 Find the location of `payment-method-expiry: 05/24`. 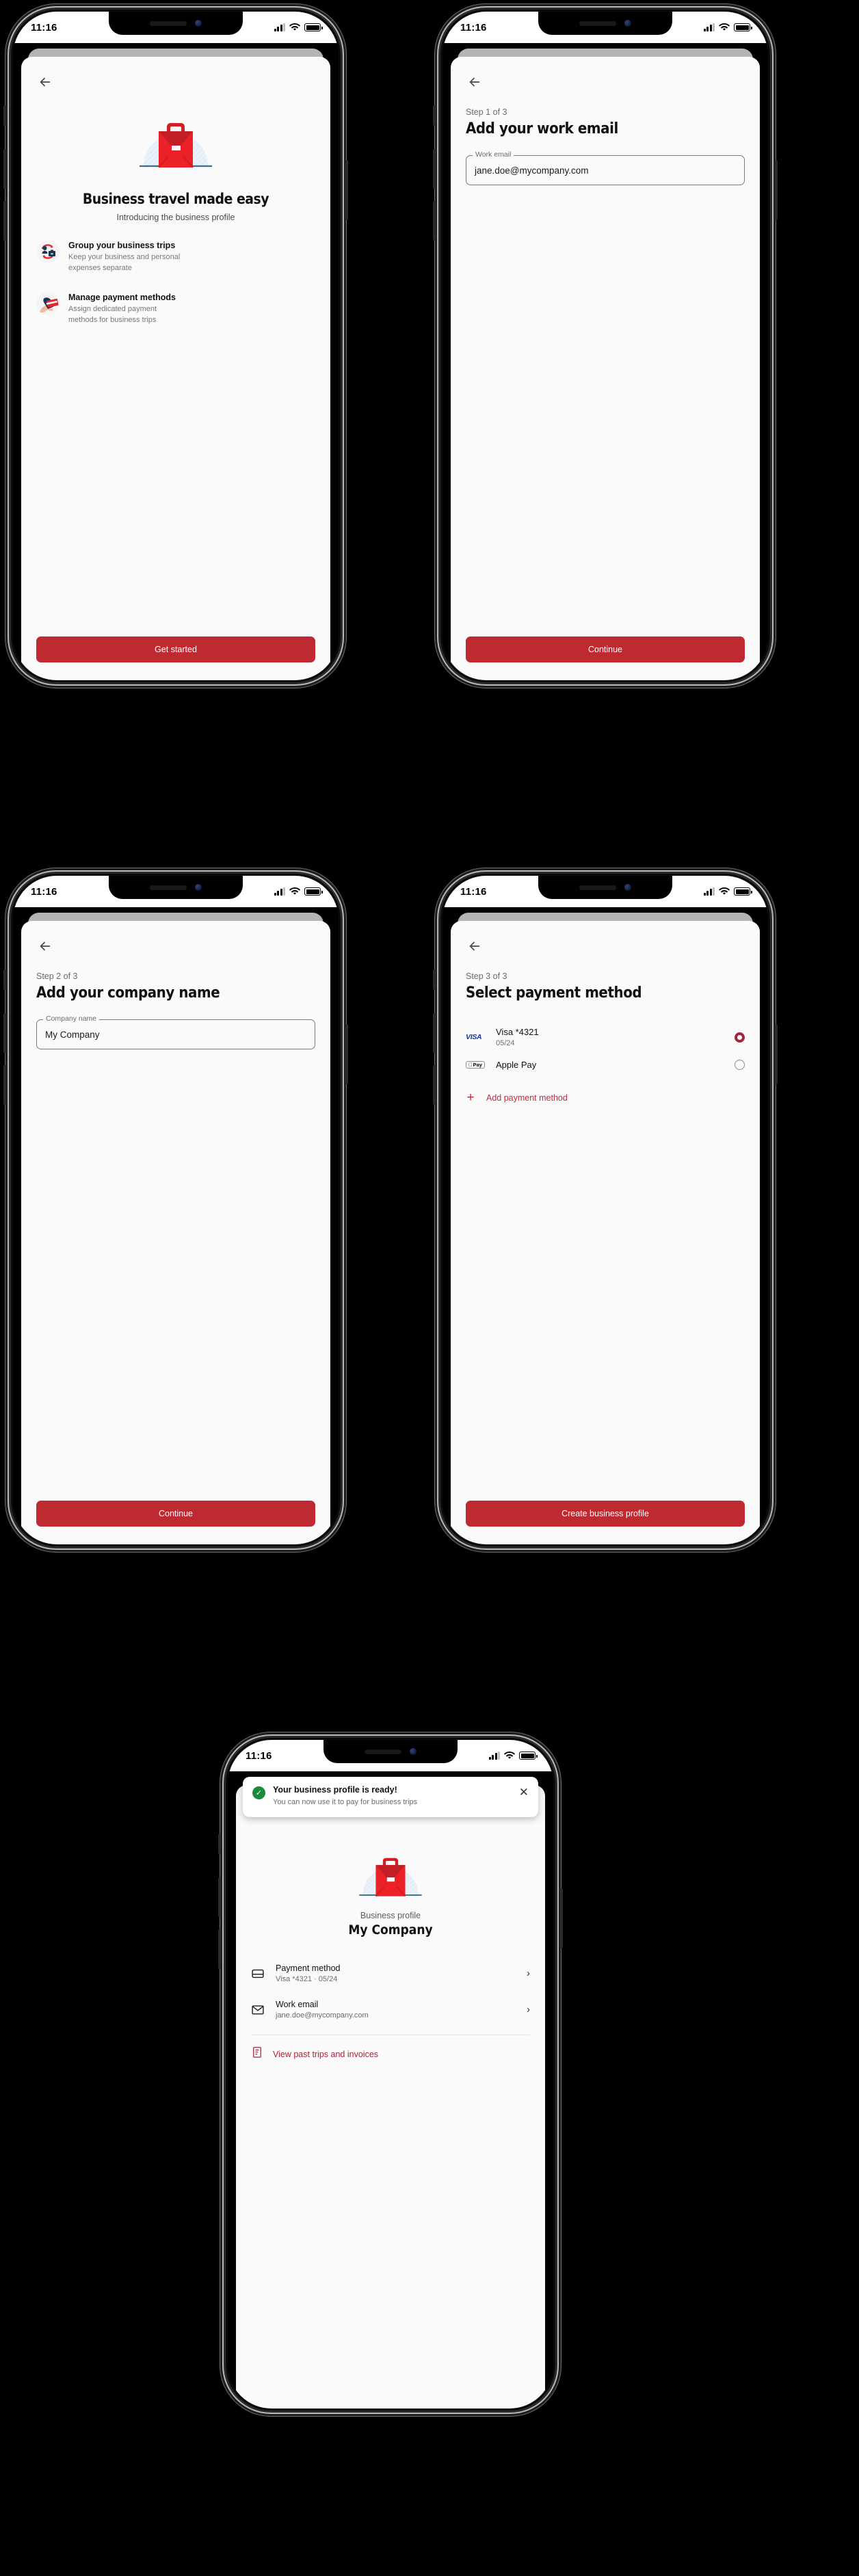

payment-method-expiry: 05/24 is located at coordinates (505, 1043).